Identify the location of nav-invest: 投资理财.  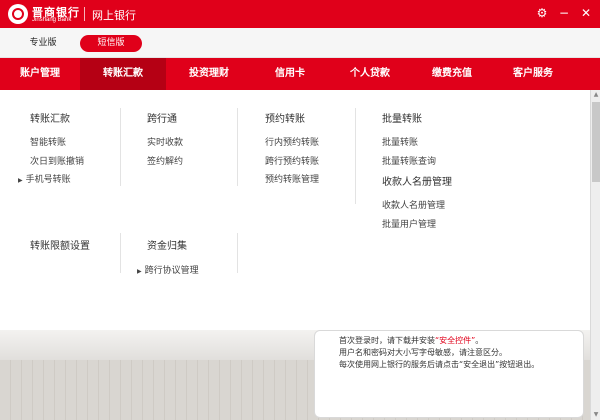
(209, 74).